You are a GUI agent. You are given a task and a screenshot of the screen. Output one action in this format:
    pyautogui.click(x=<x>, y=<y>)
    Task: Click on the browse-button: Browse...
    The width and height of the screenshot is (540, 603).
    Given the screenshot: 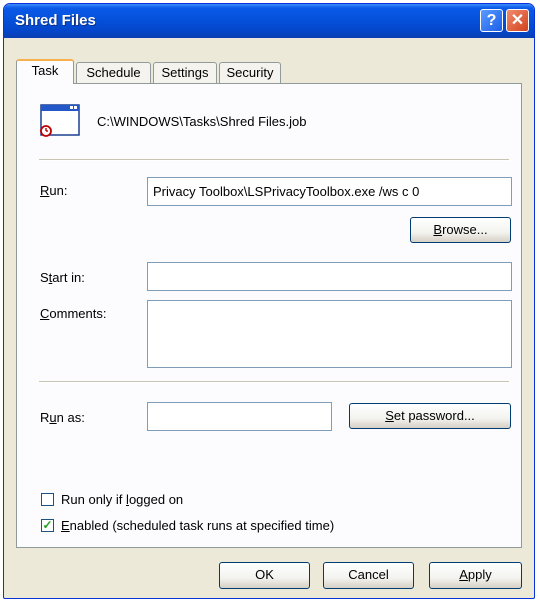 What is the action you would take?
    pyautogui.click(x=460, y=230)
    